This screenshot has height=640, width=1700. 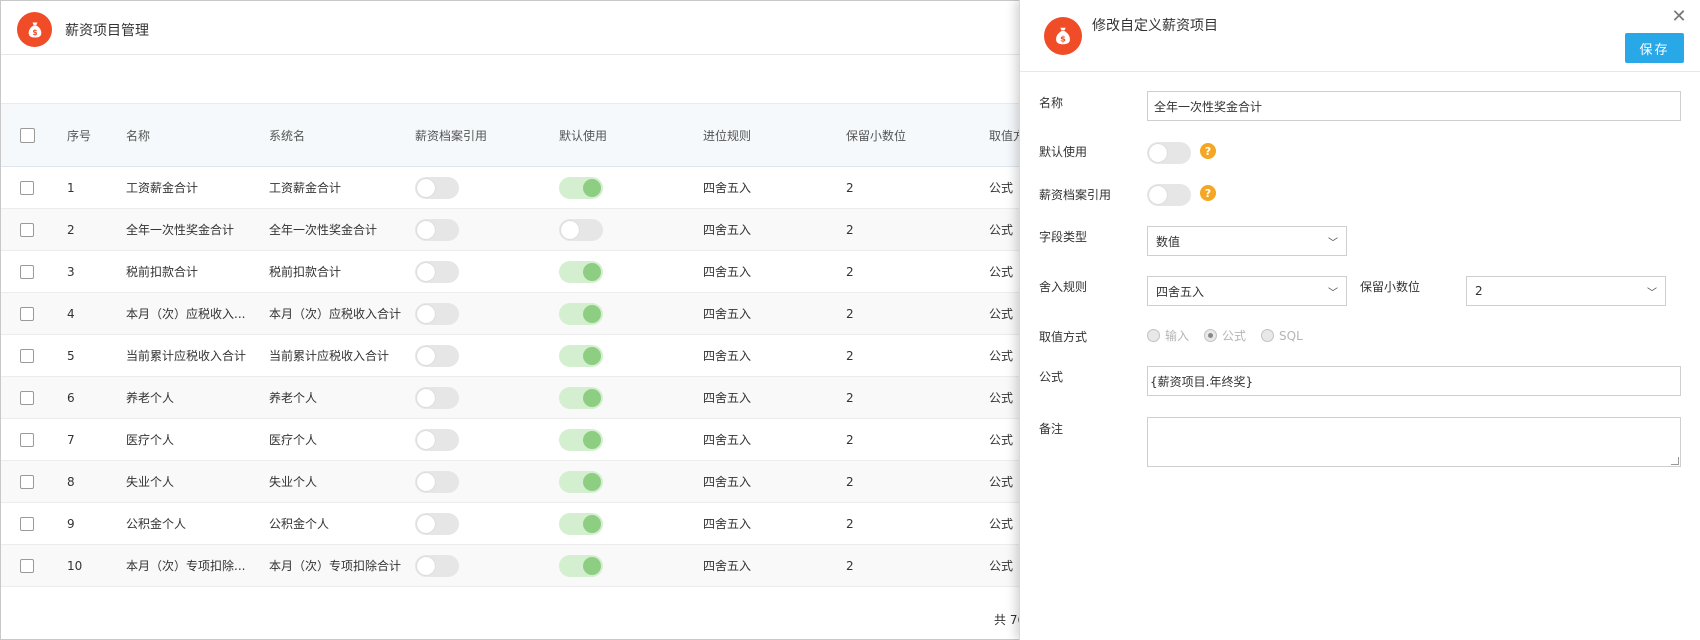 What do you see at coordinates (1177, 336) in the screenshot?
I see `radio-label: 输入` at bounding box center [1177, 336].